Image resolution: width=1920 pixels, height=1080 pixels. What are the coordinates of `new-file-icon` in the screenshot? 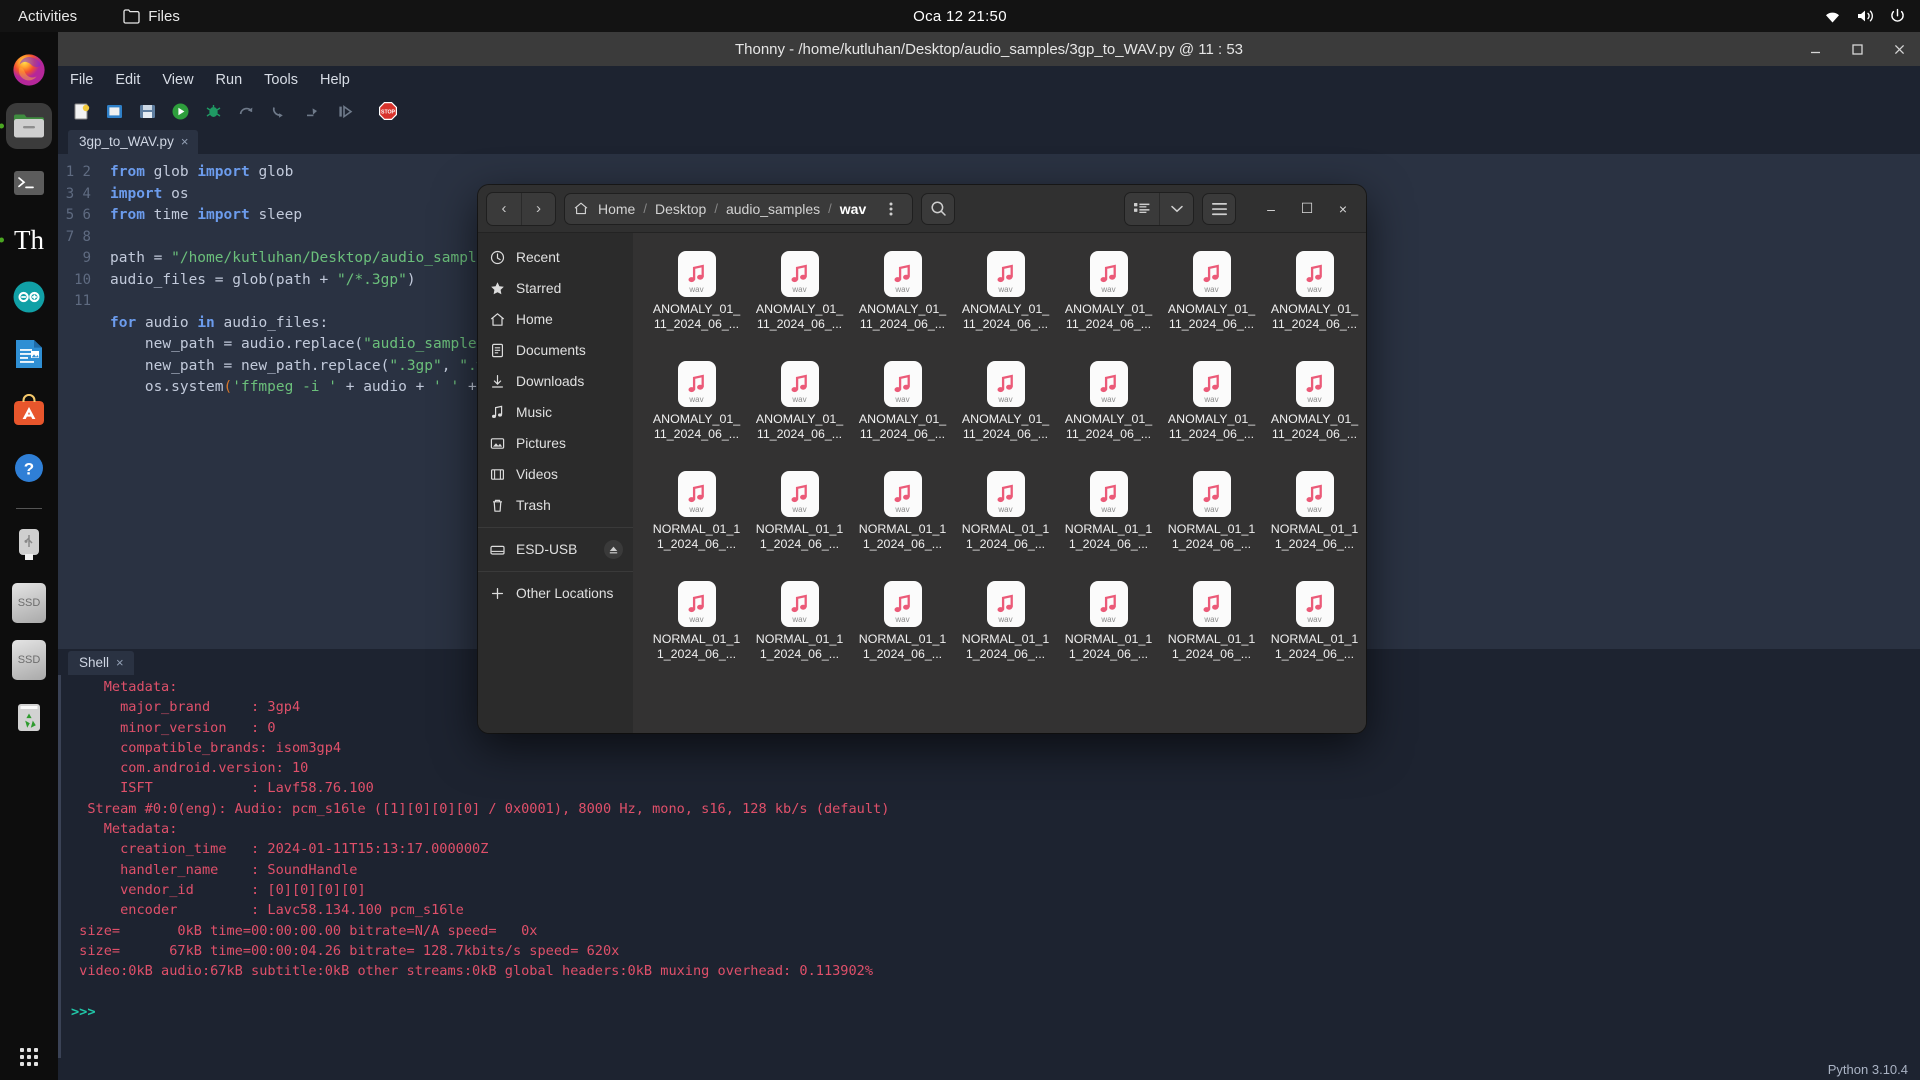 It's located at (81, 111).